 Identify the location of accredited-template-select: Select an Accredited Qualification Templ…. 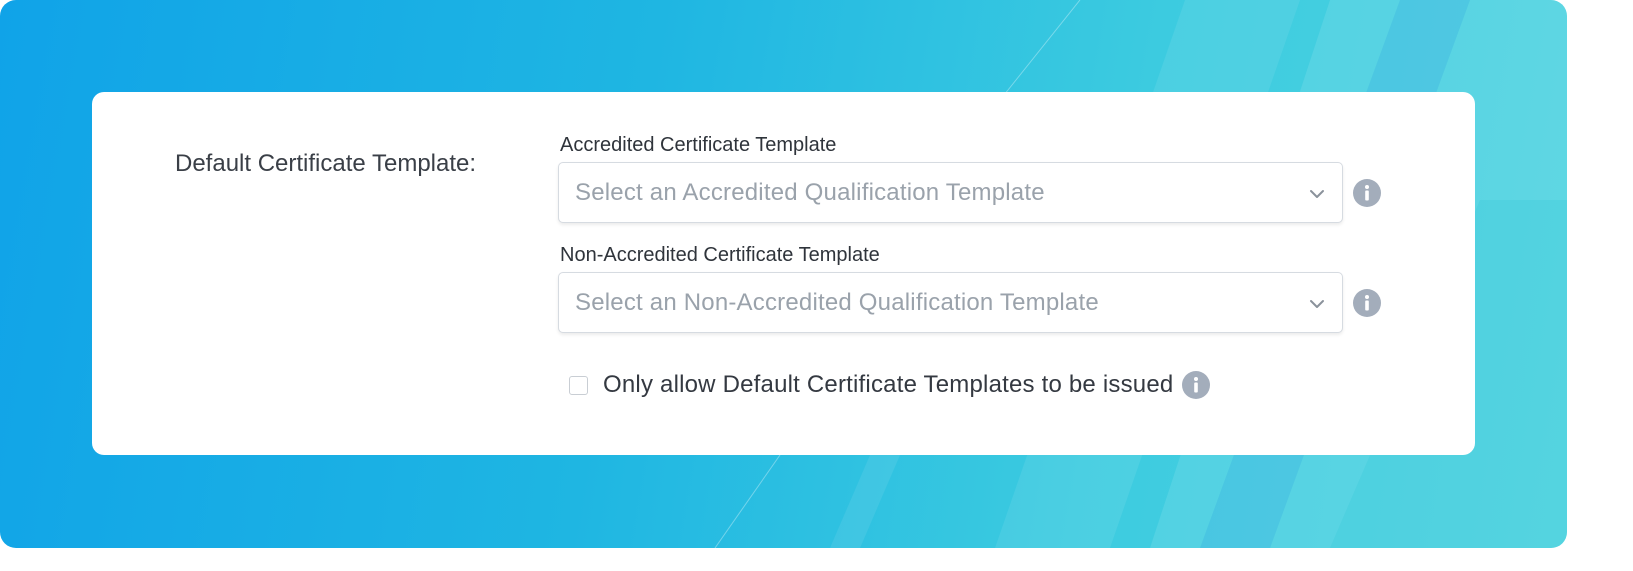
(950, 192).